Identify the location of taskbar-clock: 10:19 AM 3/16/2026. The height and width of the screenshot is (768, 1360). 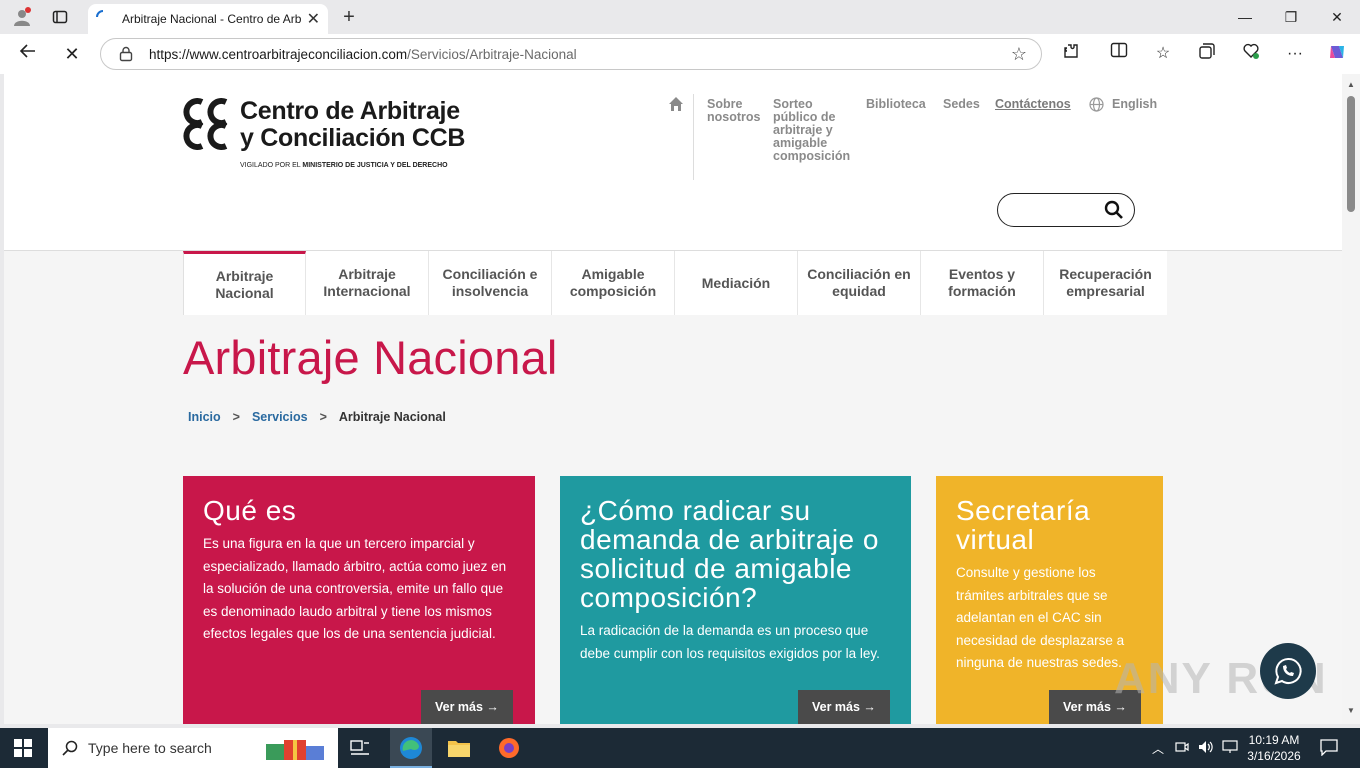
(1274, 748).